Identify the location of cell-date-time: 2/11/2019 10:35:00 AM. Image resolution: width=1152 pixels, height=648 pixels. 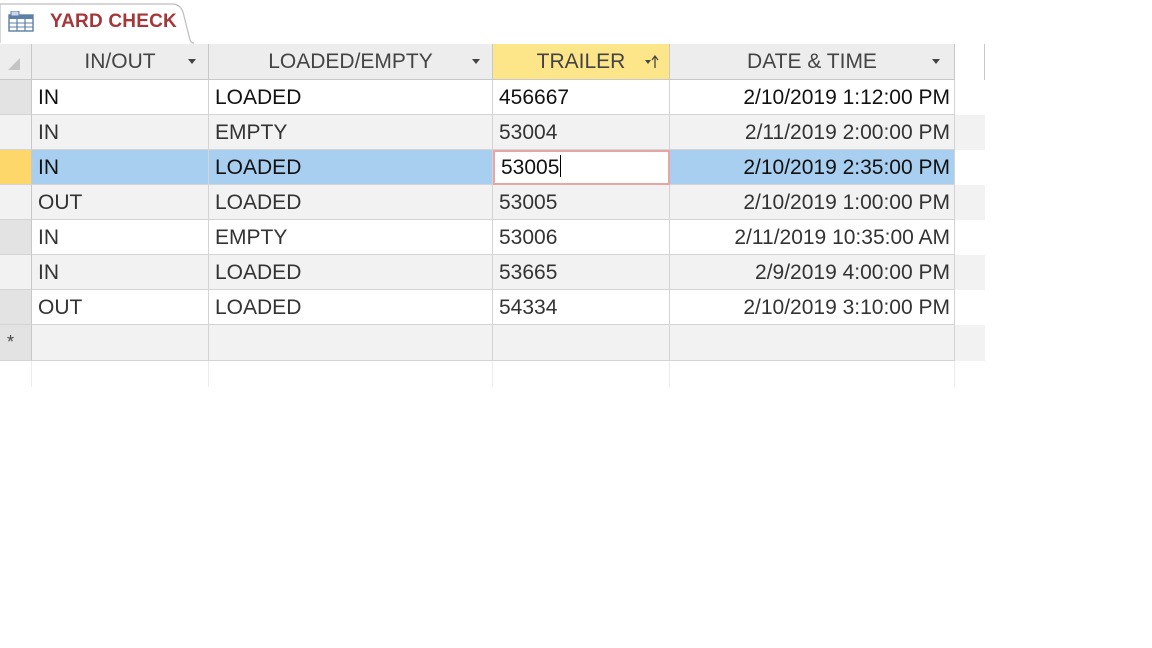
(812, 237).